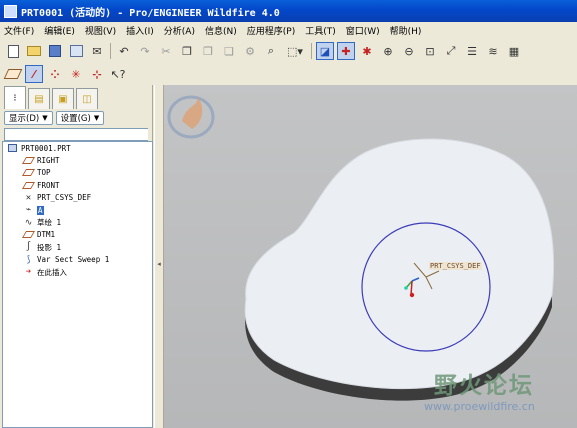 The image size is (577, 428). I want to click on tree-item-dtm1: DTM1, so click(77, 235).